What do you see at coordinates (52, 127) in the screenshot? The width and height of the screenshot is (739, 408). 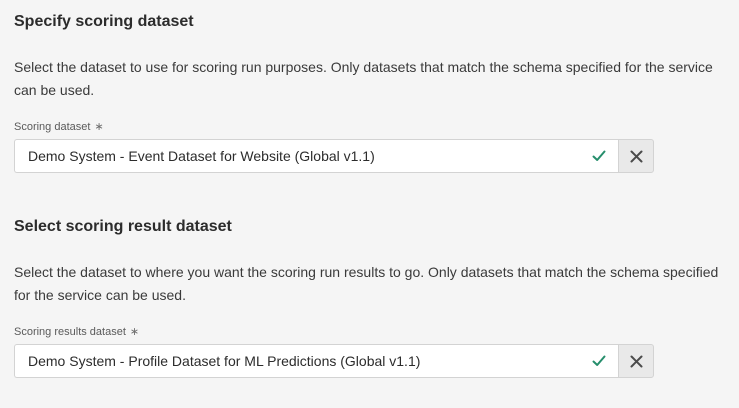 I see `field-label-text: Scoring dataset` at bounding box center [52, 127].